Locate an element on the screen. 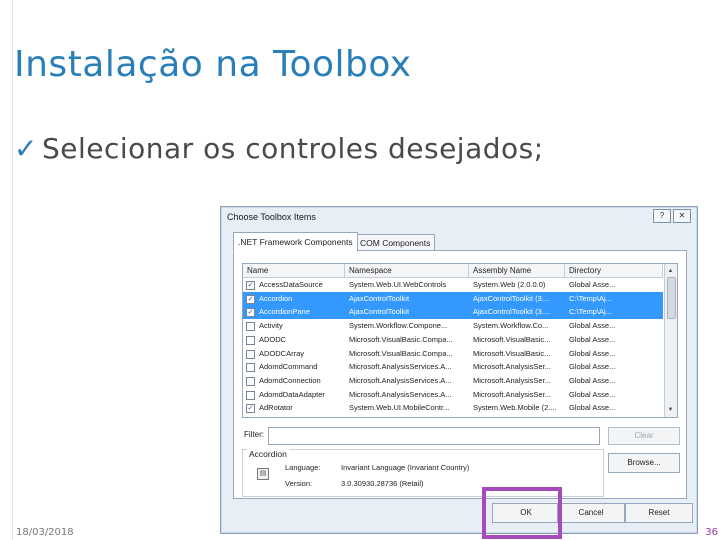  ok-button-highlight is located at coordinates (522, 513).